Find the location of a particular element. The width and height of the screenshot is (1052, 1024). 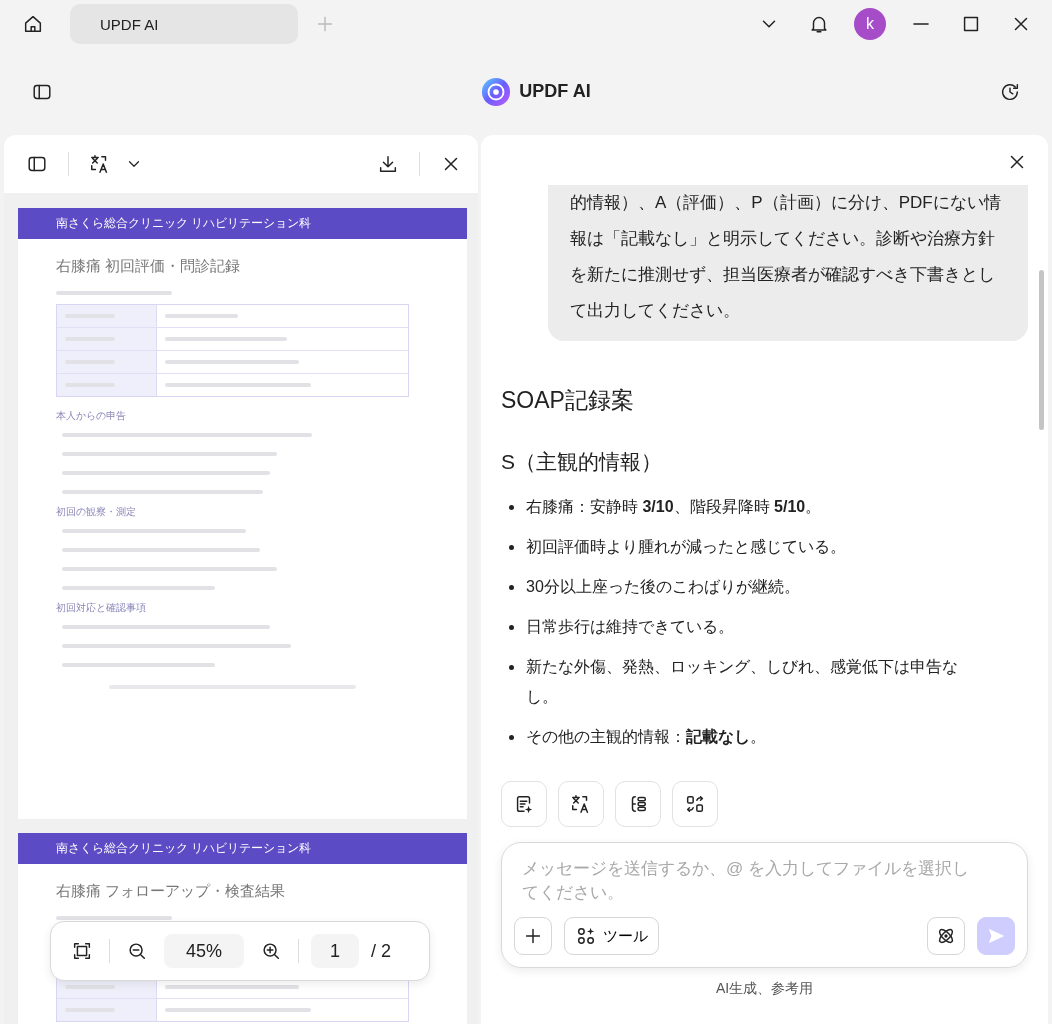

section-heading: 初回対応と確認事項 is located at coordinates (101, 608).